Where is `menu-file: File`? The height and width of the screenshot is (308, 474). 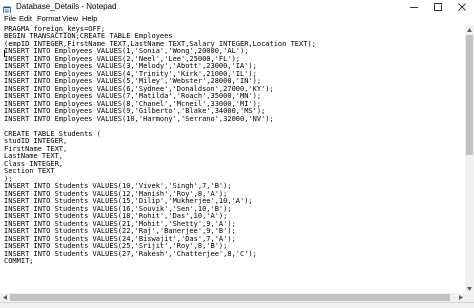
menu-file: File is located at coordinates (10, 19).